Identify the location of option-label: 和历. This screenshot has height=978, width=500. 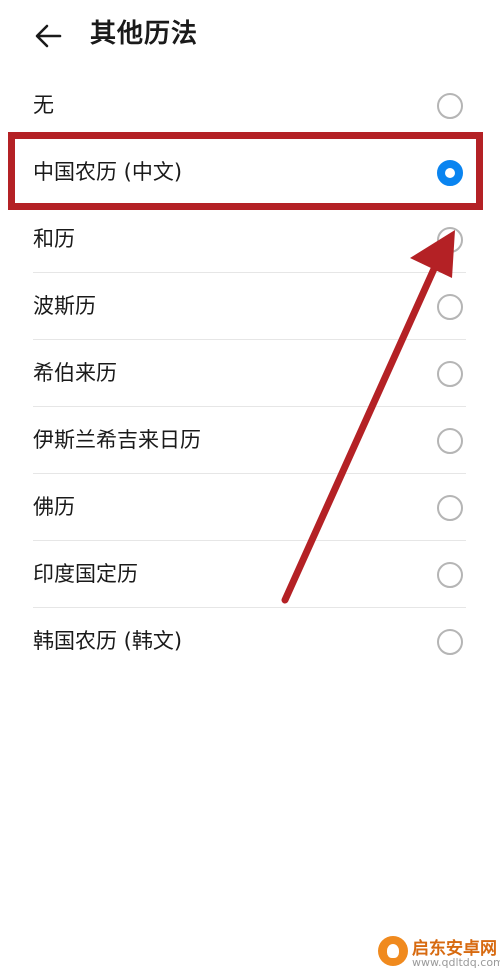
(54, 239).